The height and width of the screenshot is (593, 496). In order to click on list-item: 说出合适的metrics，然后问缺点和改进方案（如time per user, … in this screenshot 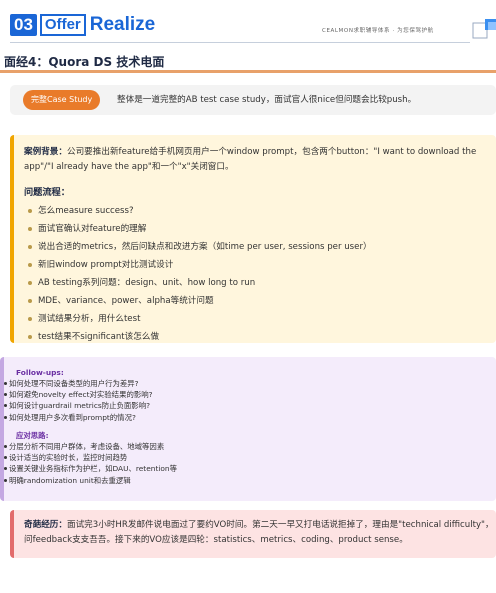, I will do `click(199, 247)`.